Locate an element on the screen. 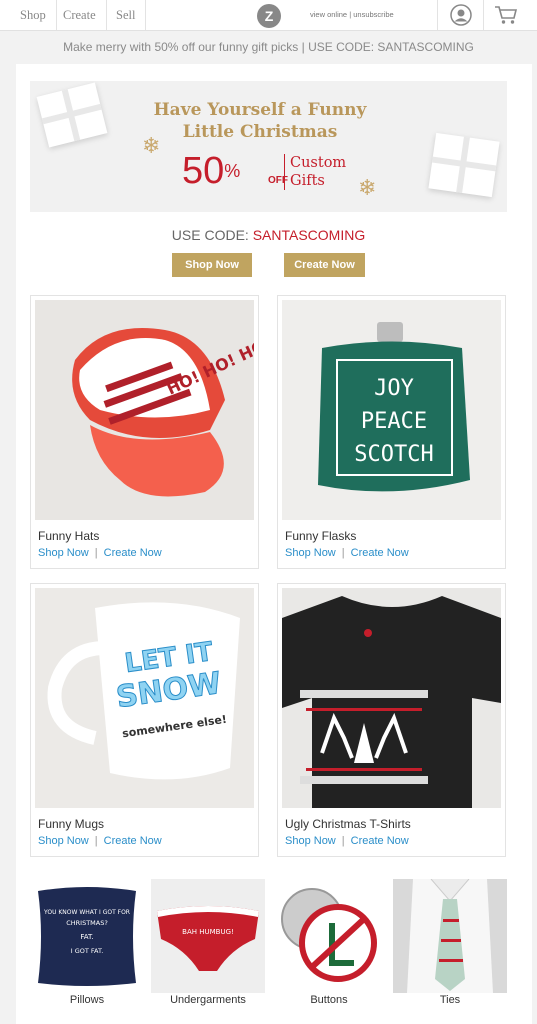 The image size is (537, 1024). tshirt-image is located at coordinates (391, 698).